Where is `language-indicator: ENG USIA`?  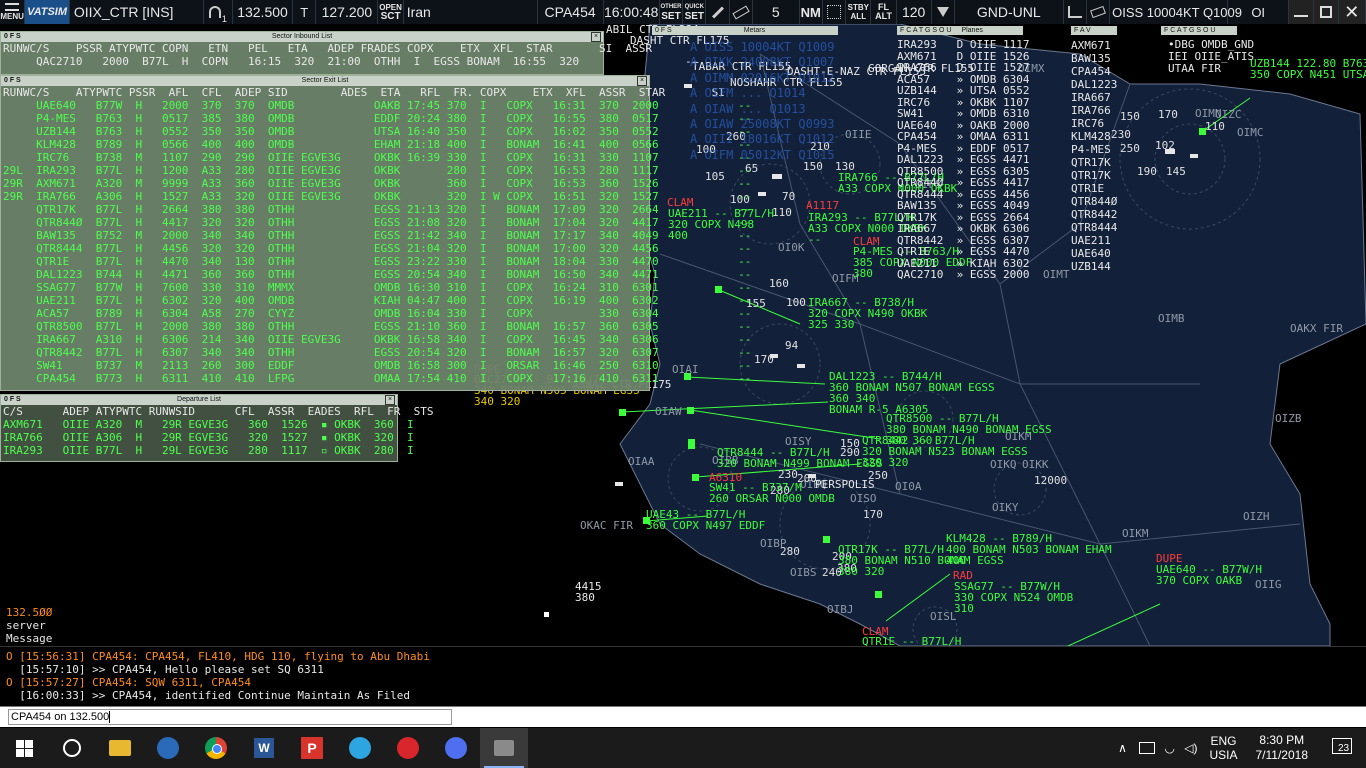
language-indicator: ENG USIA is located at coordinates (1223, 748).